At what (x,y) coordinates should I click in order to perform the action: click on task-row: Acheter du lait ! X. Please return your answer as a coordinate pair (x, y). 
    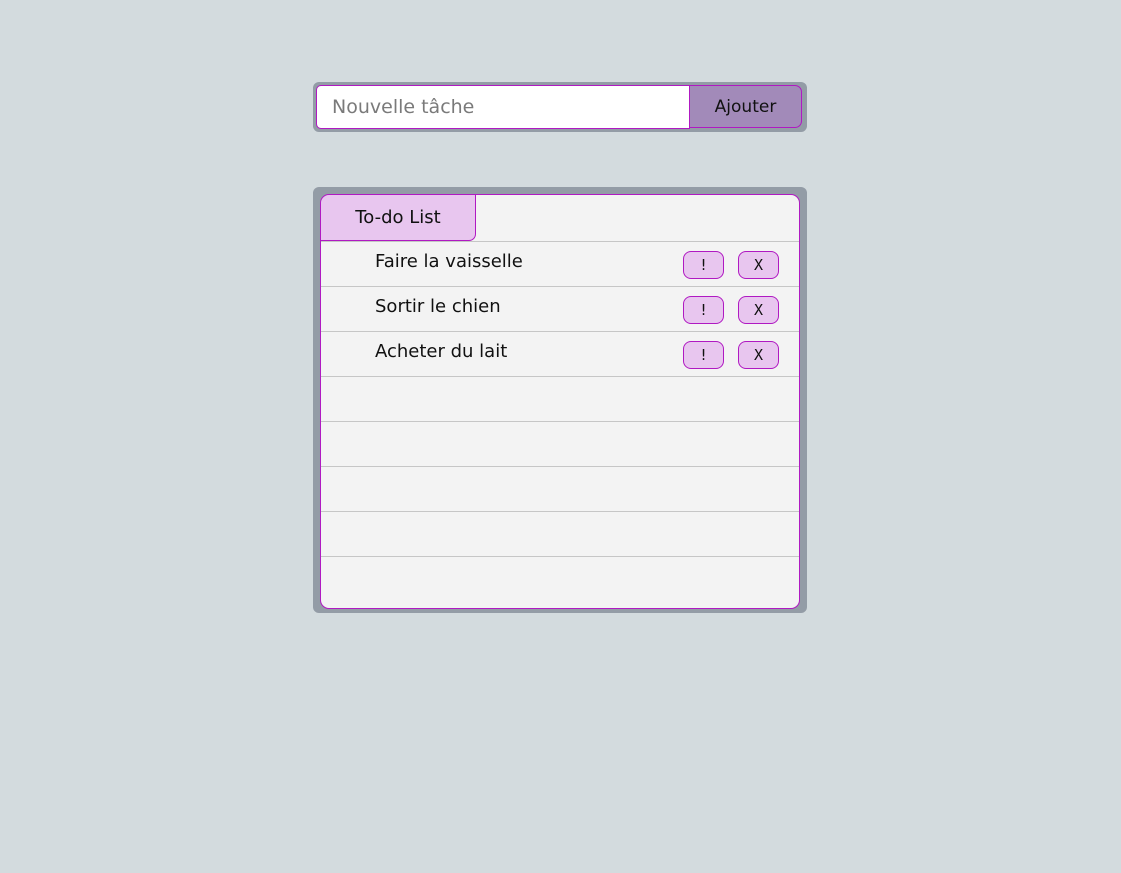
    Looking at the image, I should click on (560, 353).